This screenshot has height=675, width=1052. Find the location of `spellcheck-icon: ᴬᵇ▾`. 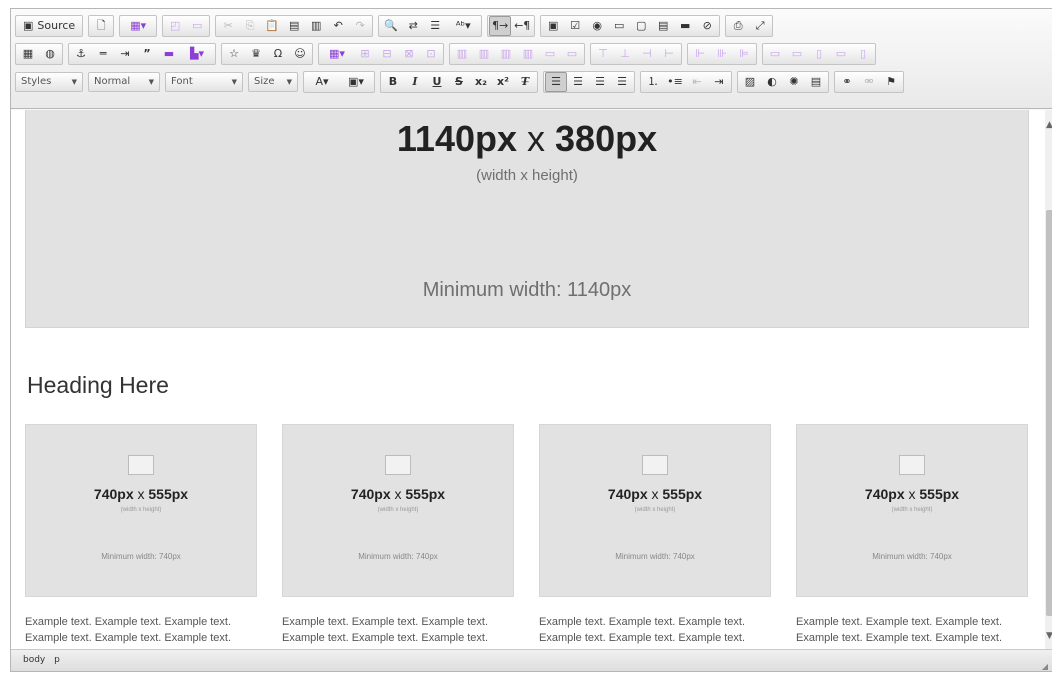

spellcheck-icon: ᴬᵇ▾ is located at coordinates (463, 26).